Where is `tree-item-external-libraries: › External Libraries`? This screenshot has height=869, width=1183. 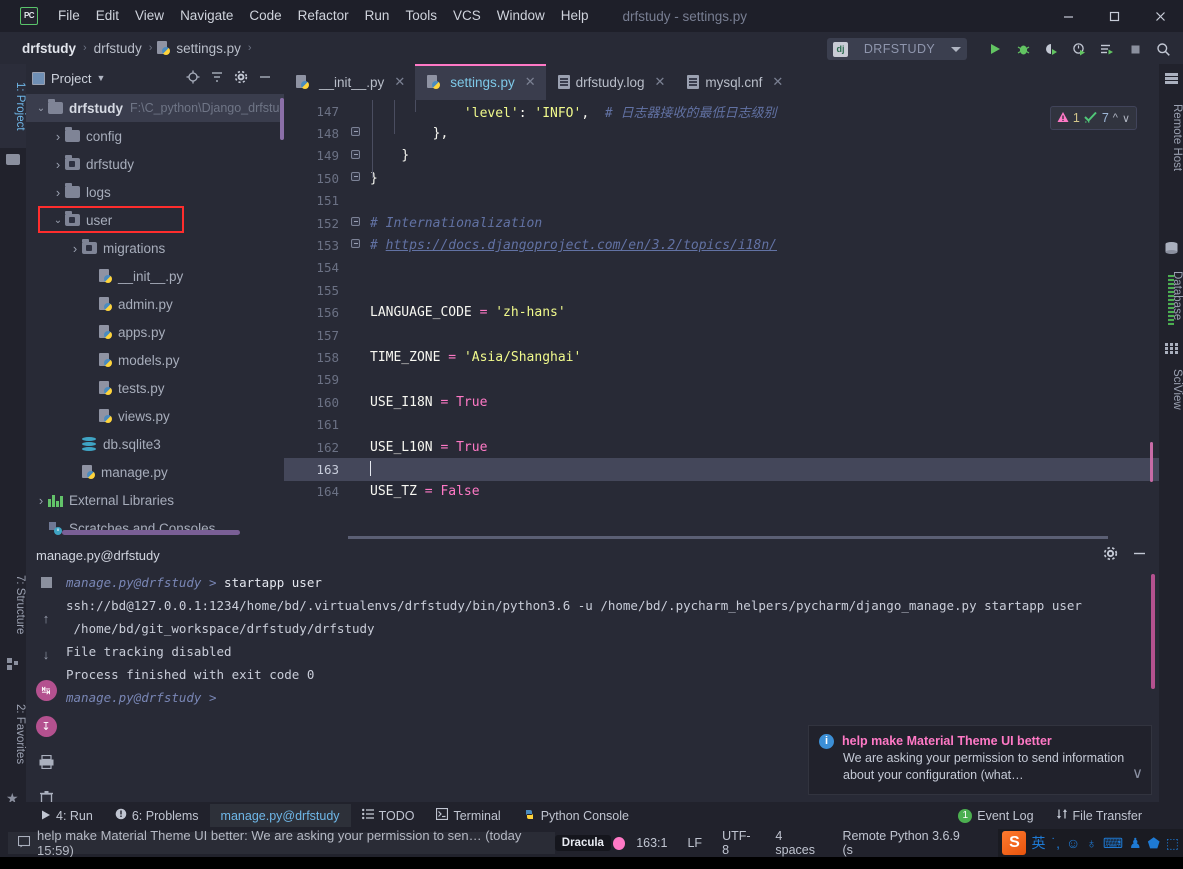
tree-item-external-libraries: › External Libraries is located at coordinates (155, 500).